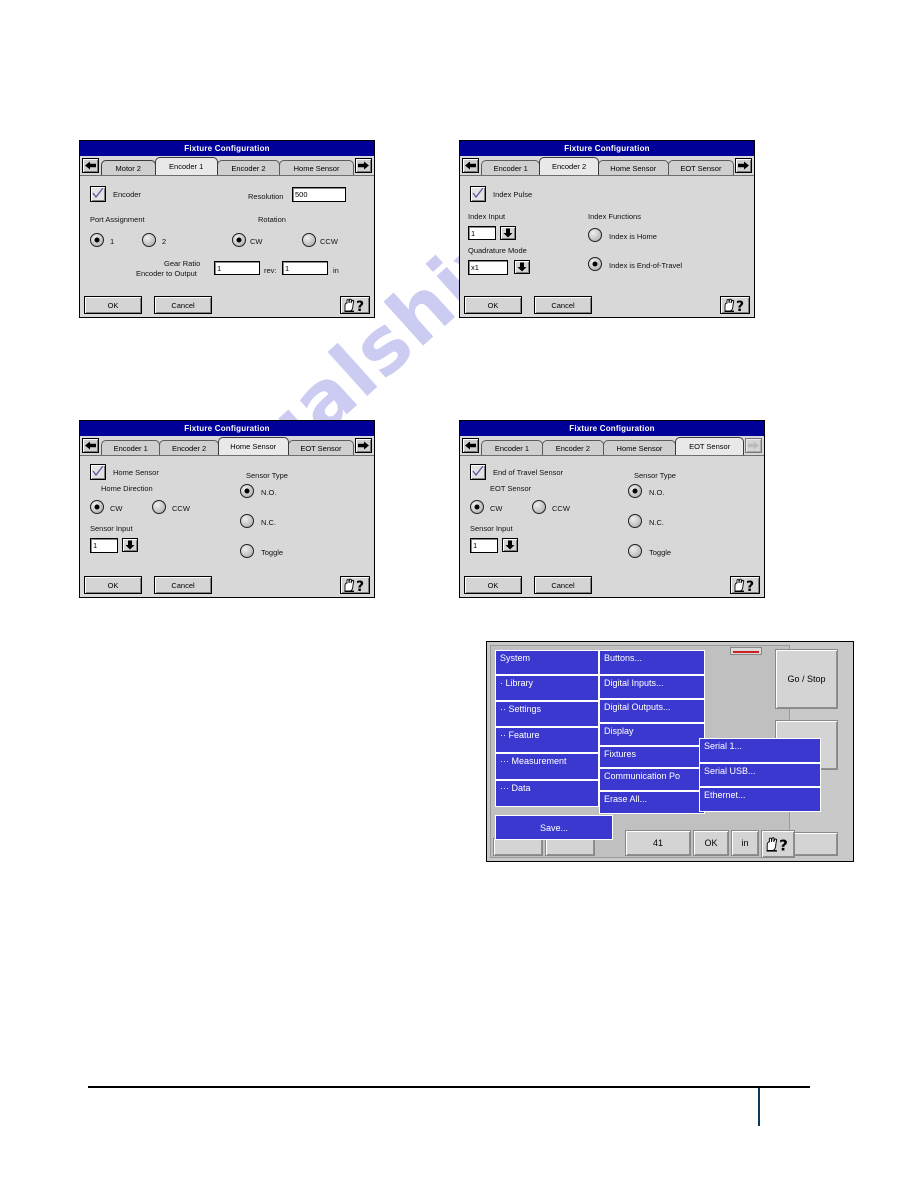 The image size is (918, 1188). What do you see at coordinates (488, 267) in the screenshot?
I see `quadrature-mode-field: x1` at bounding box center [488, 267].